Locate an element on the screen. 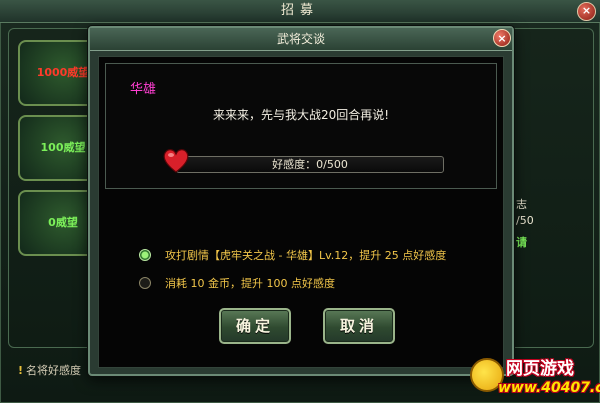  favor-bar: 好感度：0/500 is located at coordinates (310, 164).